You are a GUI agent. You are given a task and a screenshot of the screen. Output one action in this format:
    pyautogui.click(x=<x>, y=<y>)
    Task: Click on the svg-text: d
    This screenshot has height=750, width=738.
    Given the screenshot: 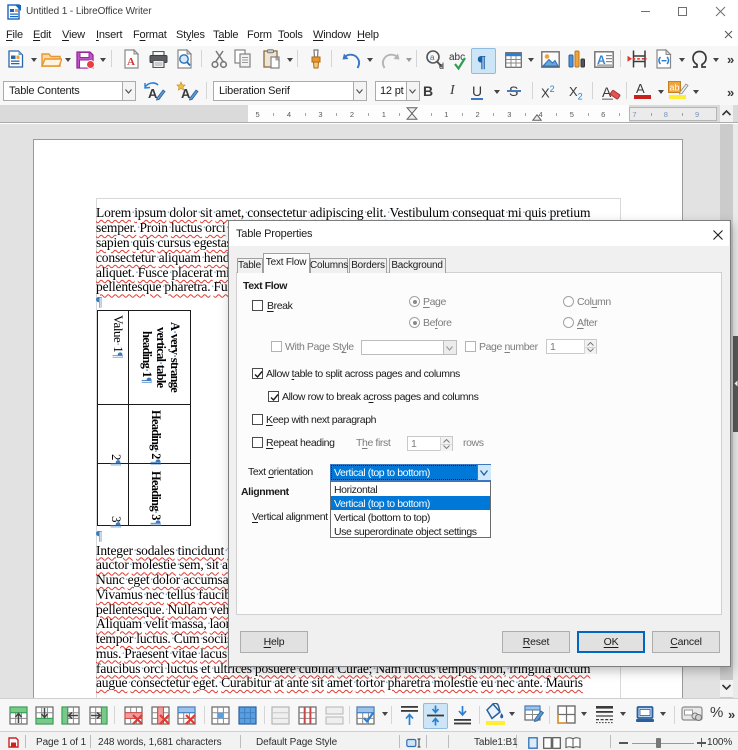 What is the action you would take?
    pyautogui.click(x=441, y=65)
    